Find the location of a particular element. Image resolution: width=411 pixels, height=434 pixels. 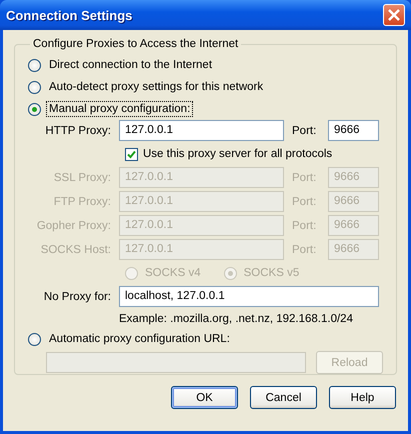

radio-label: Automatic proxy configuration URL: is located at coordinates (139, 339).